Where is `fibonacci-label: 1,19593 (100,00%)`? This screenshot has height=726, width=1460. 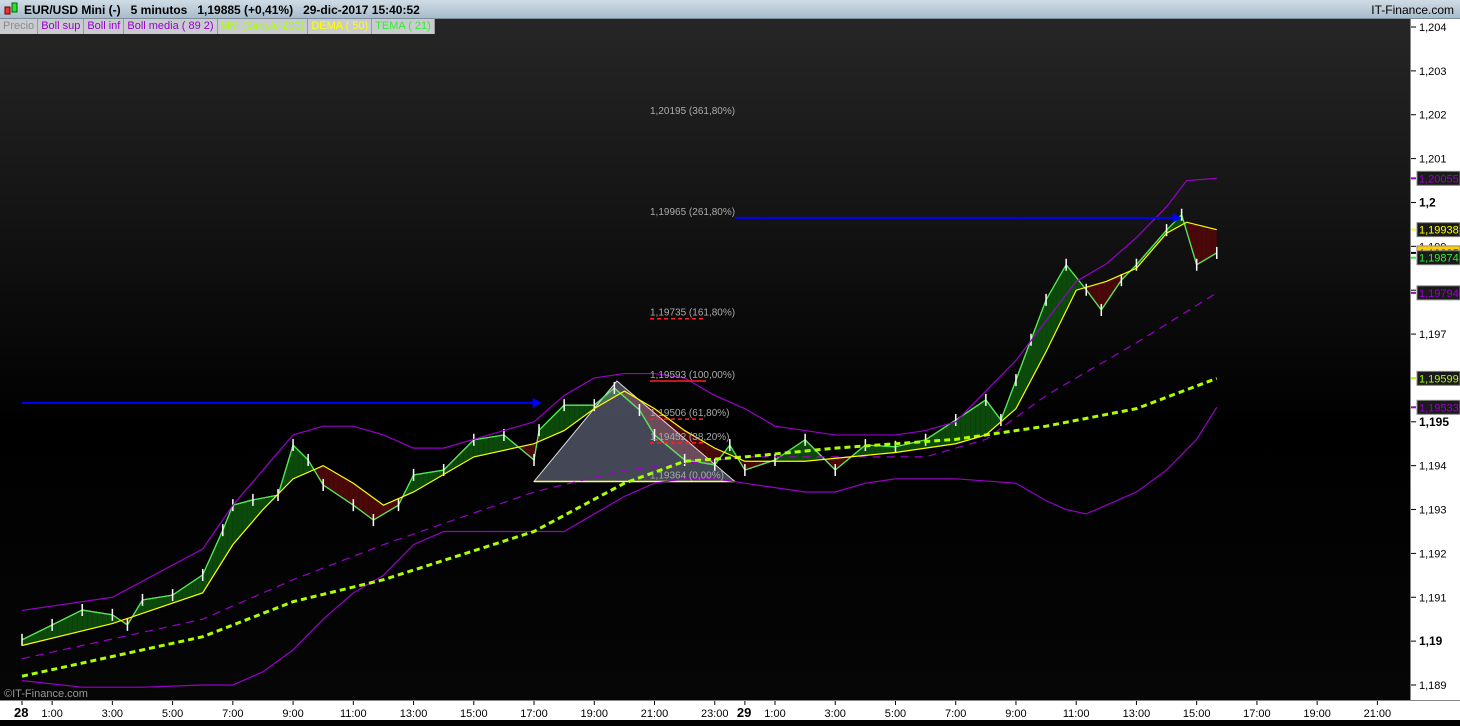 fibonacci-label: 1,19593 (100,00%) is located at coordinates (692, 375).